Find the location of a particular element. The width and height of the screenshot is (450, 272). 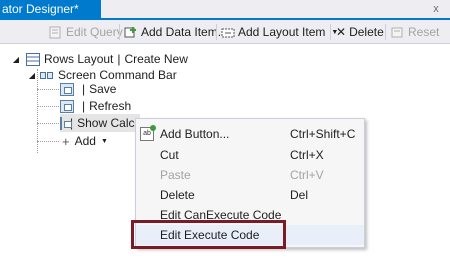

command-bar-icon is located at coordinates (47, 75).